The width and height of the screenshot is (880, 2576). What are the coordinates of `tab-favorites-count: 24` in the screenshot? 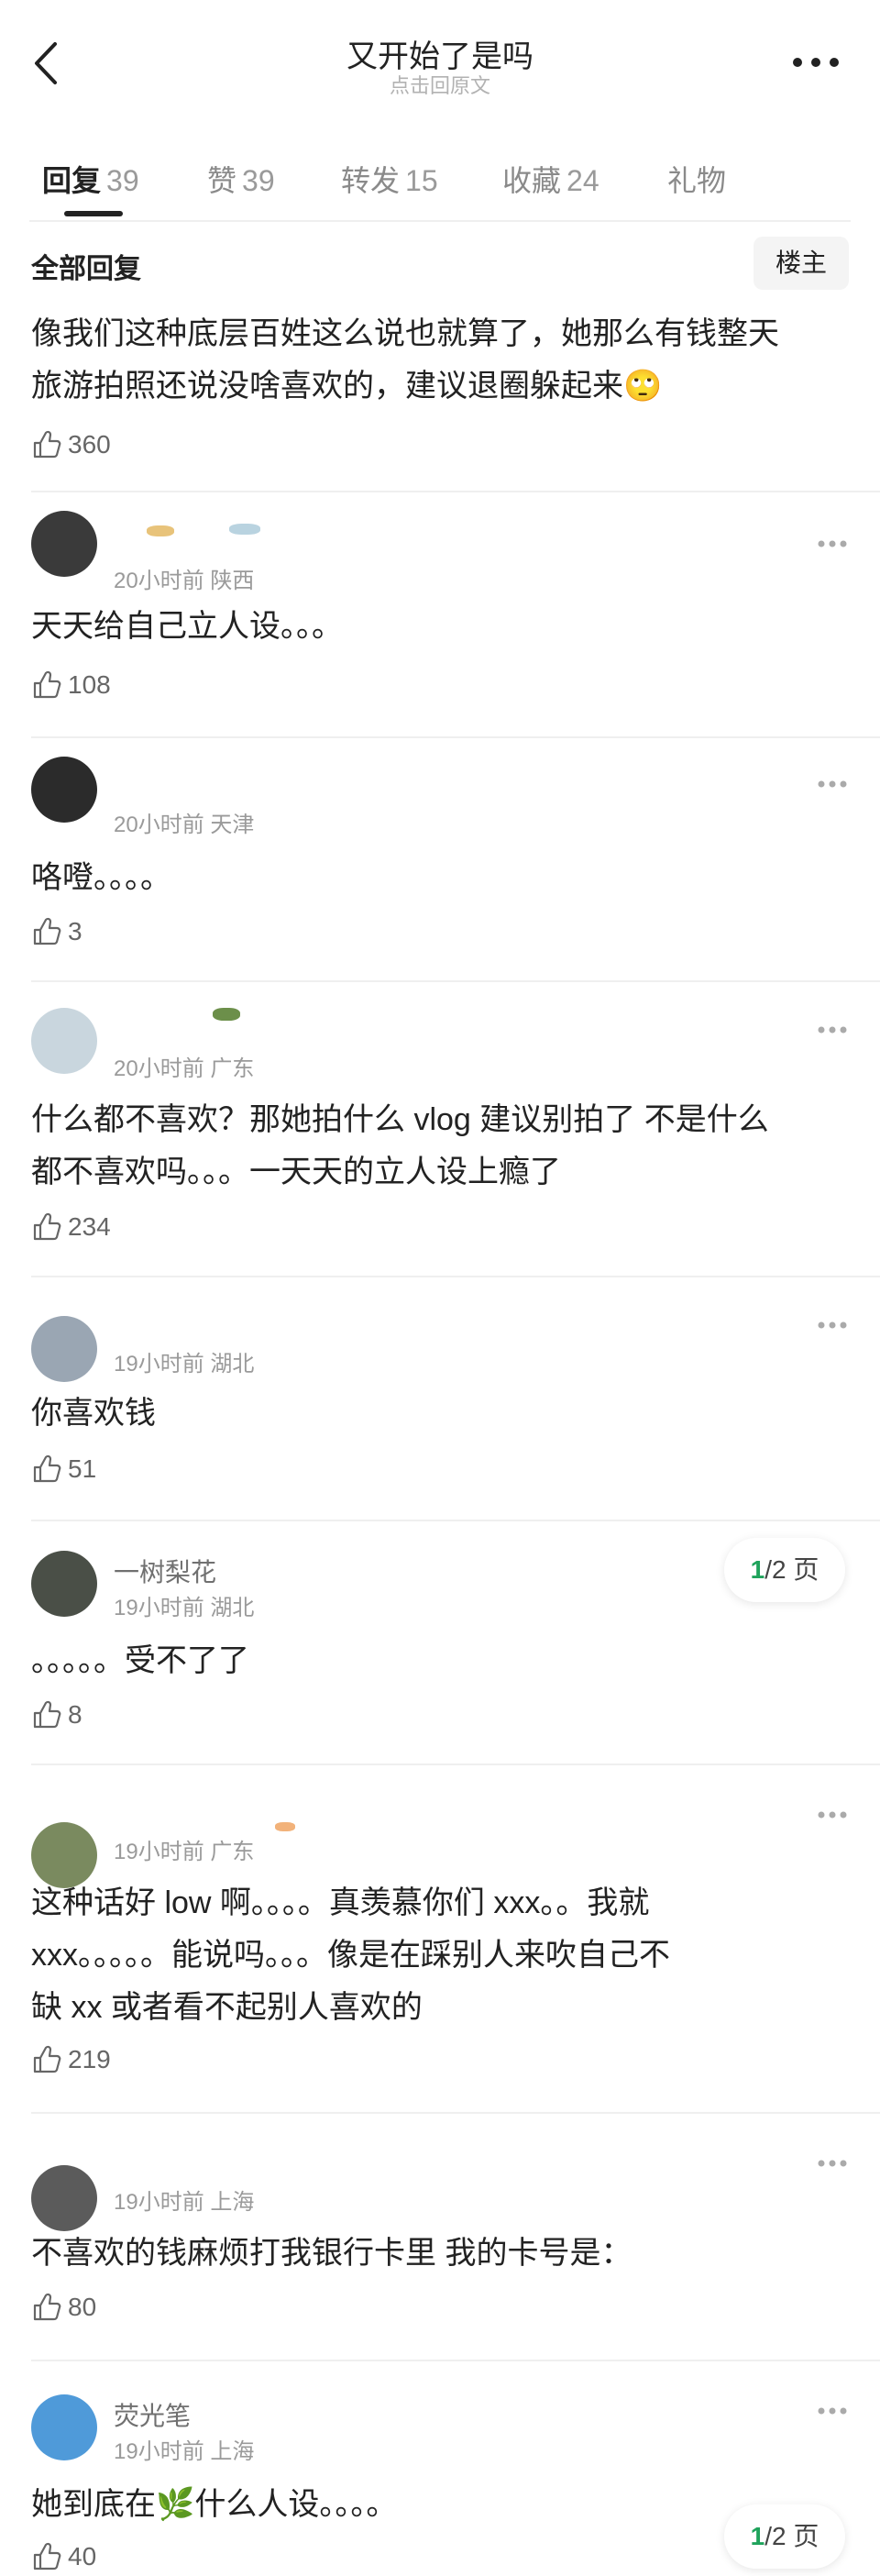 It's located at (583, 180).